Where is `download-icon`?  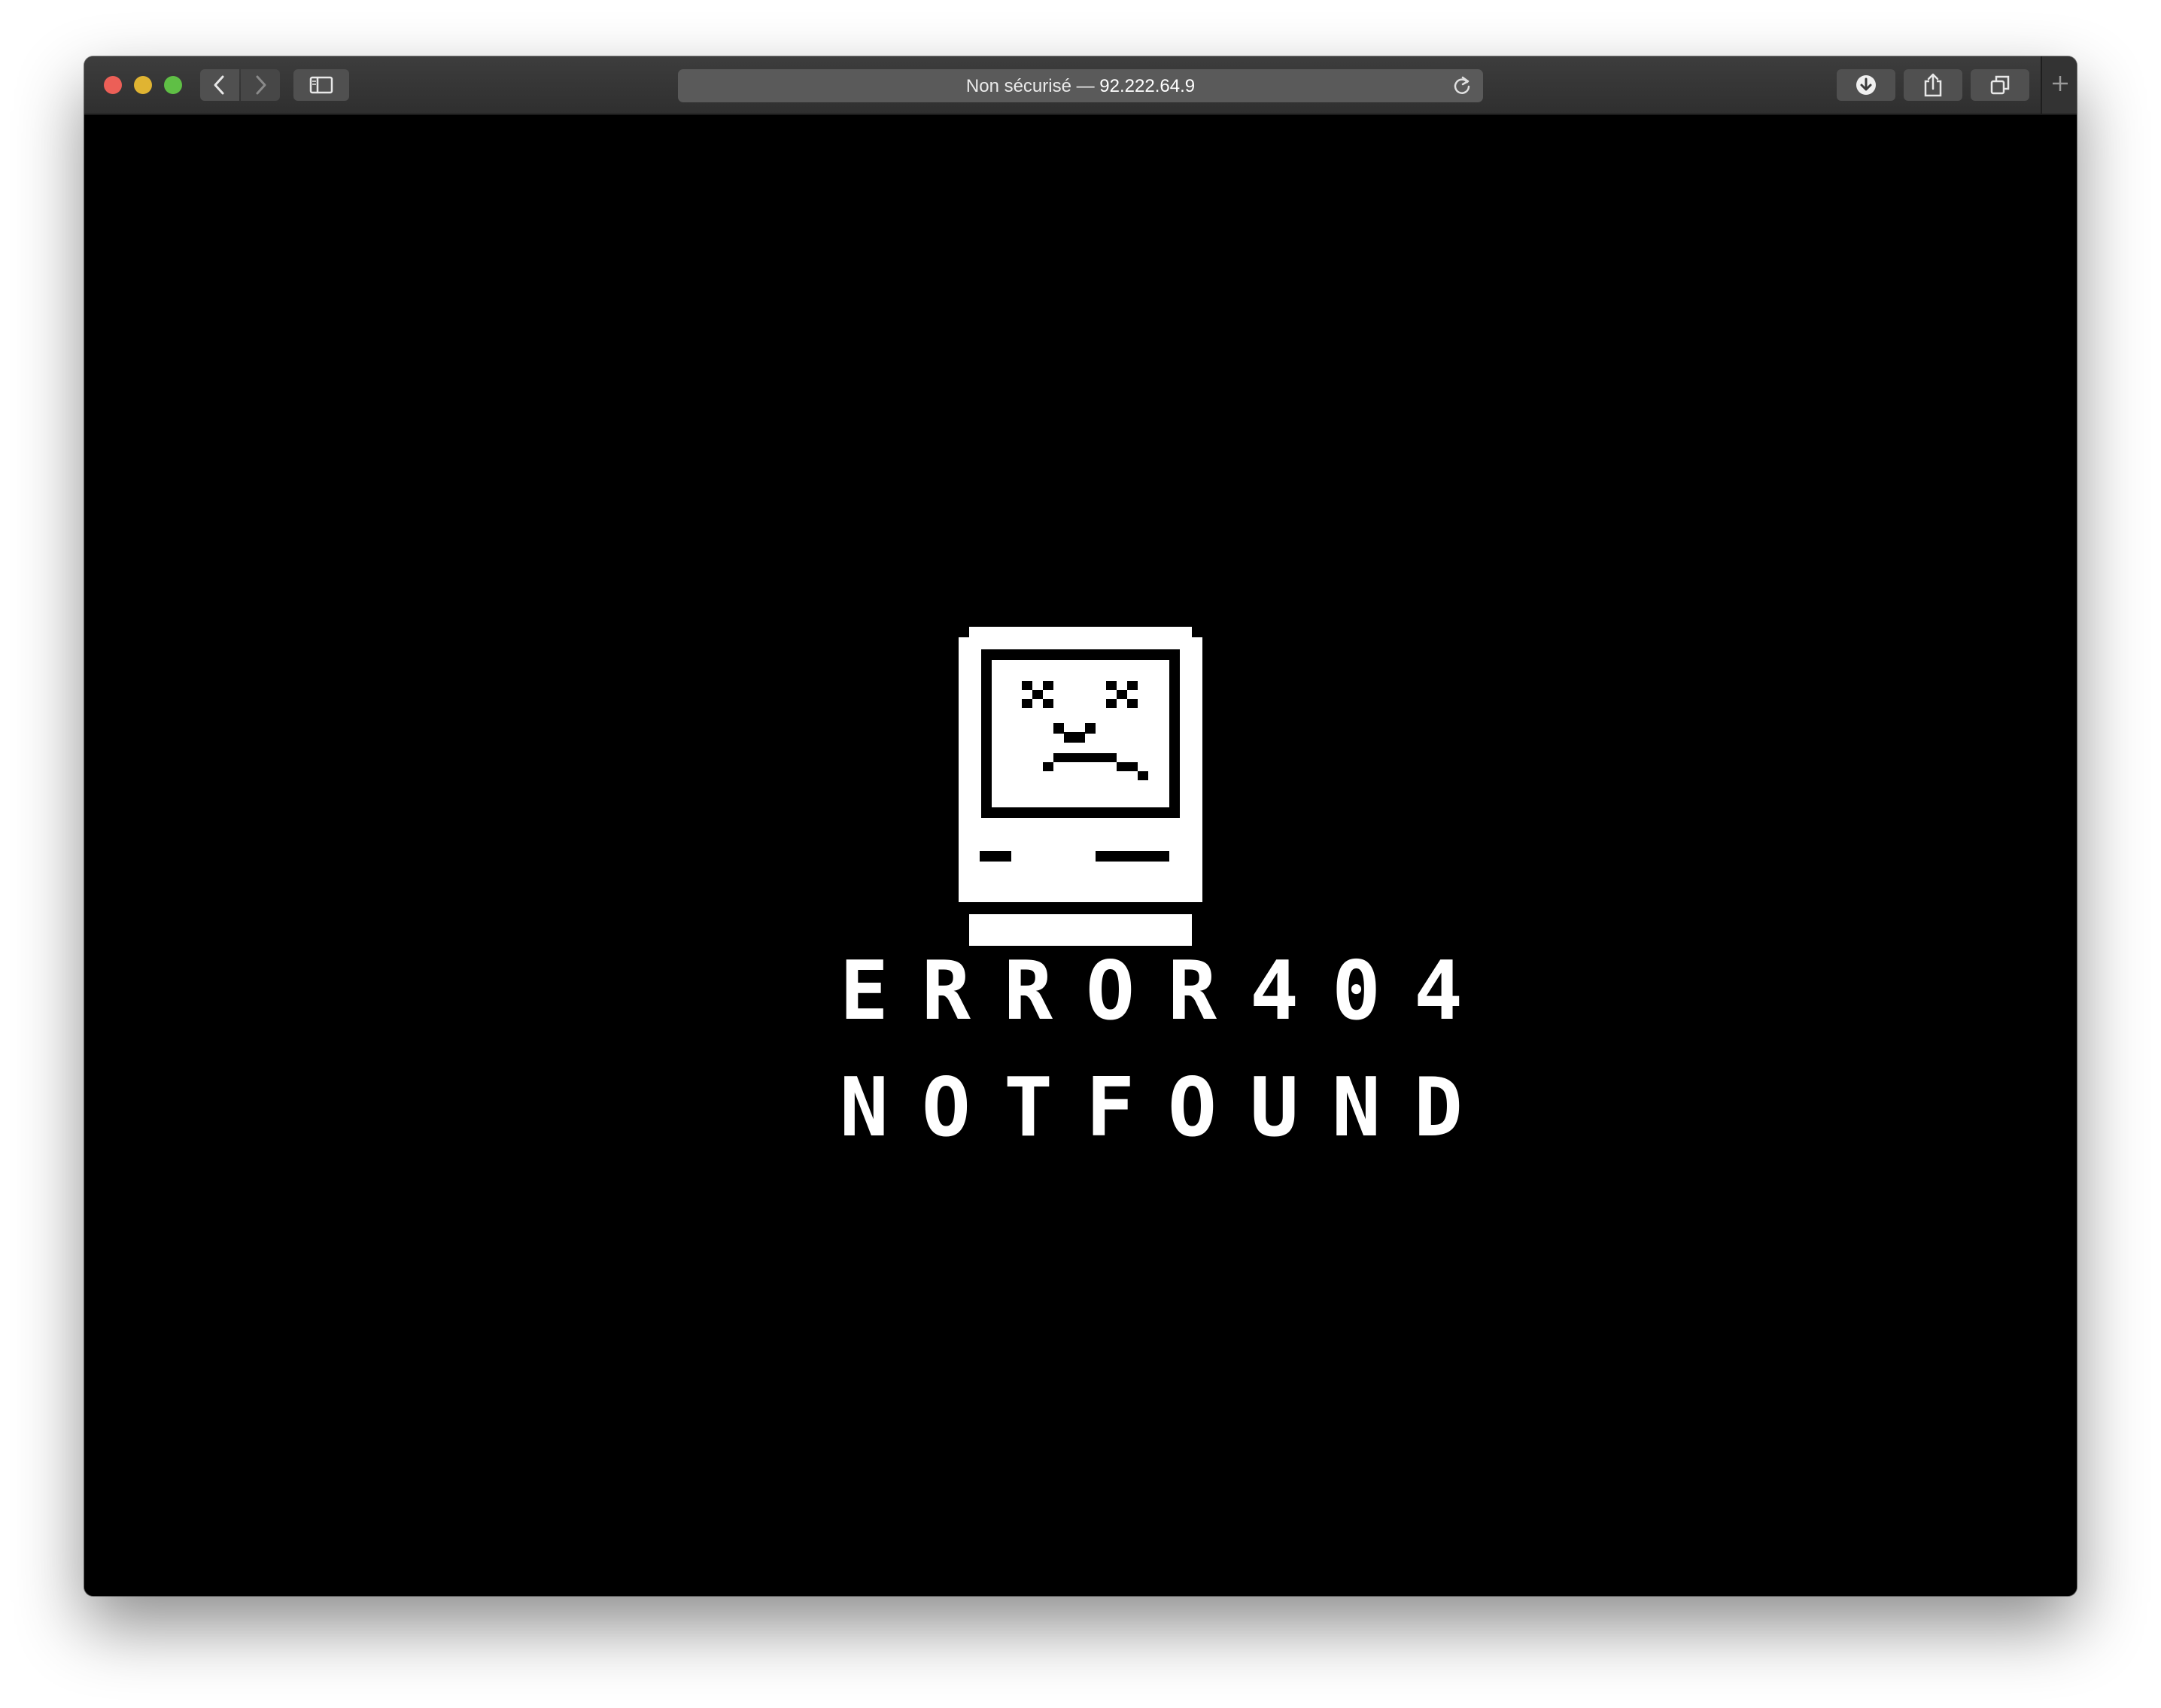
download-icon is located at coordinates (1866, 85).